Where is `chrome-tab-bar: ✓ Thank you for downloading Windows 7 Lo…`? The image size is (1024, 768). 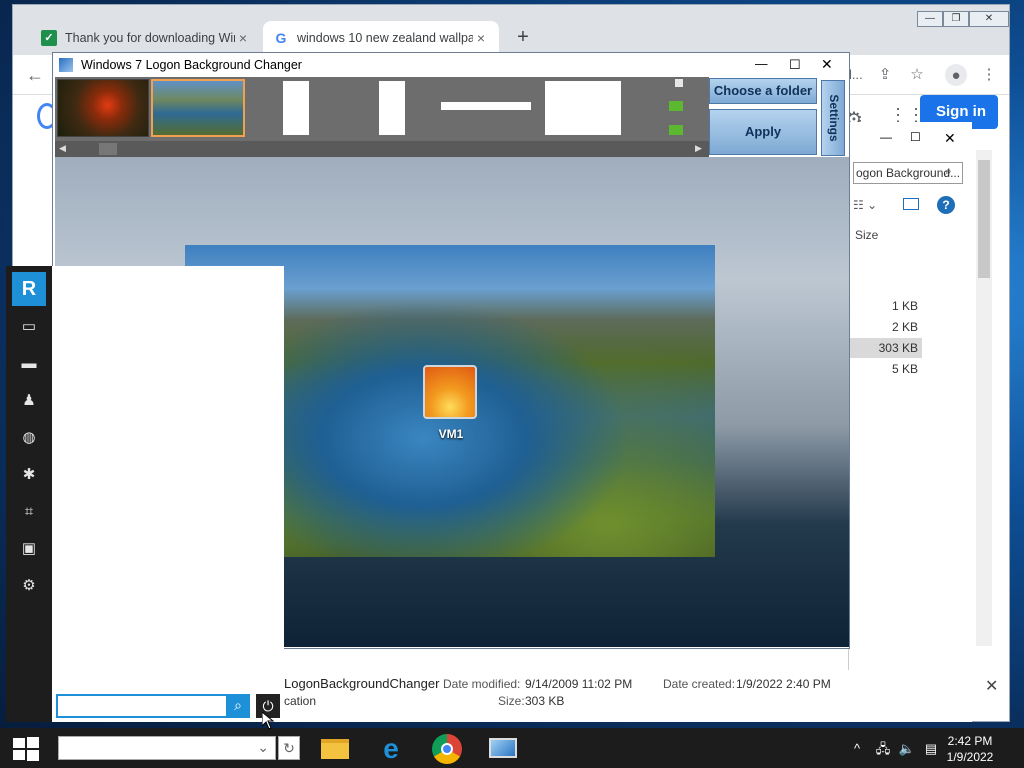 chrome-tab-bar: ✓ Thank you for downloading Windows 7 Lo… is located at coordinates (511, 30).